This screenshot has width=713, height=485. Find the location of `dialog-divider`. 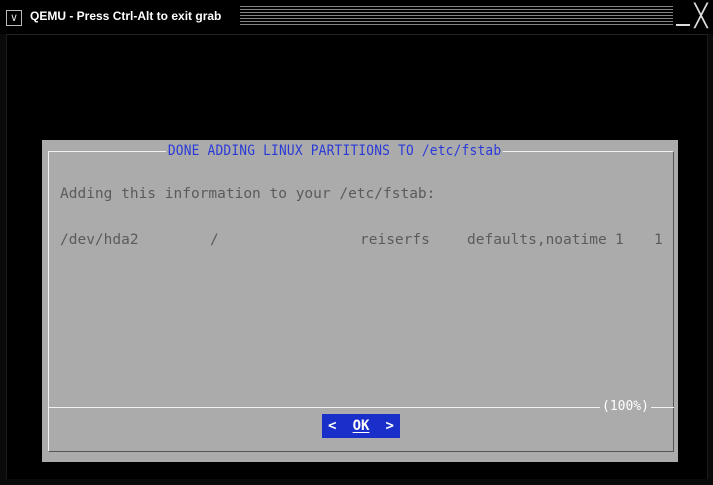

dialog-divider is located at coordinates (361, 407).